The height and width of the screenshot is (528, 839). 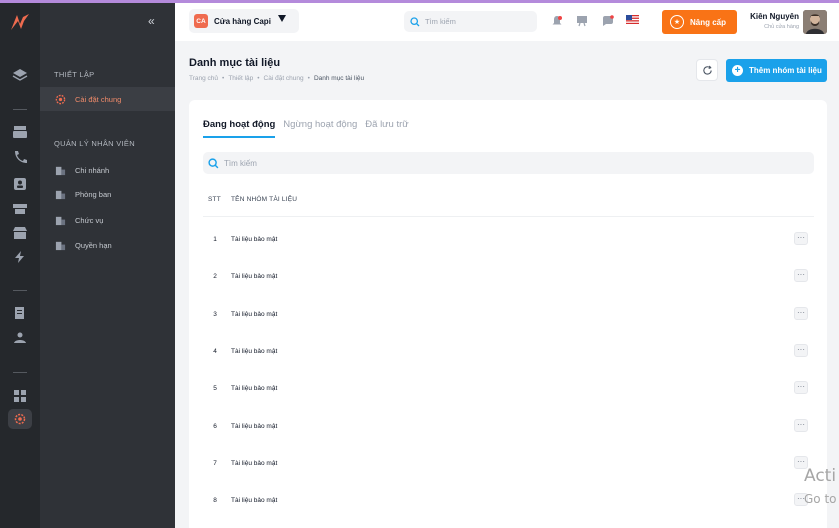 I want to click on tab-active: Đang hoạt động, so click(x=239, y=128).